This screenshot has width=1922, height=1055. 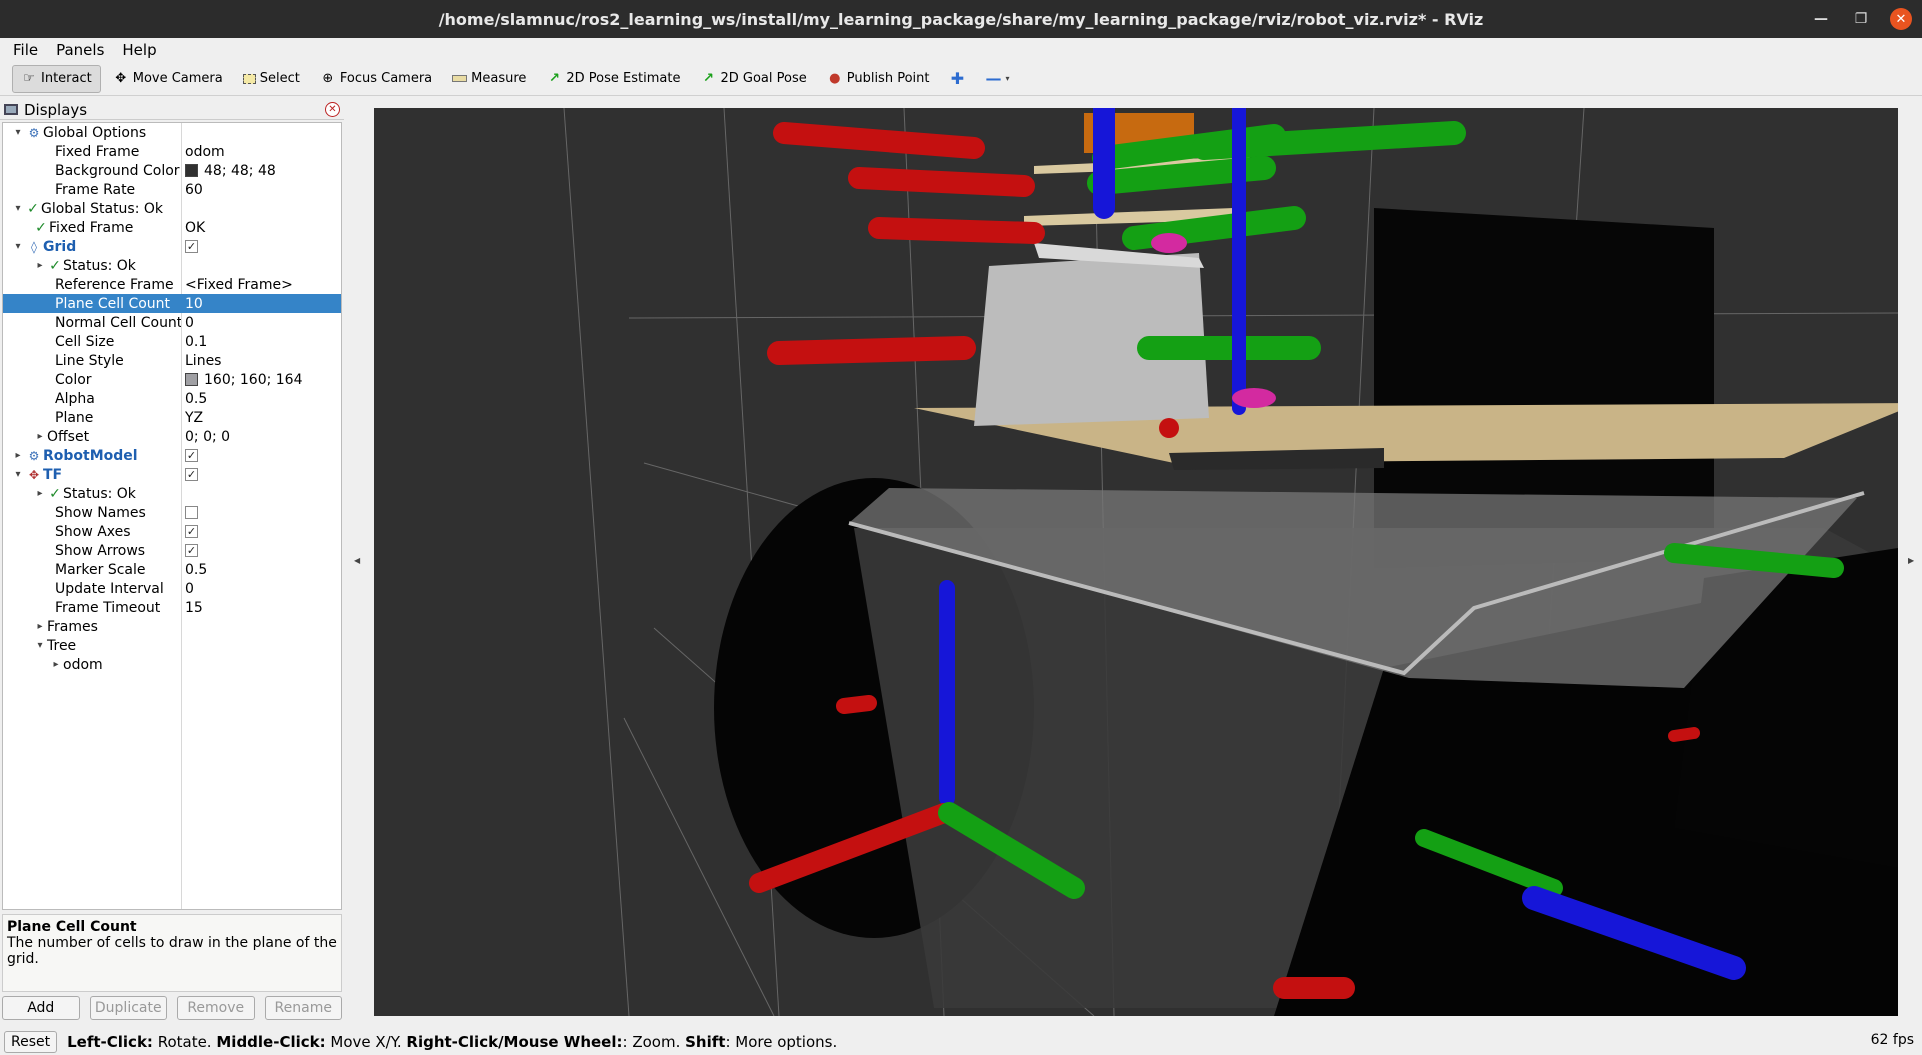 I want to click on move-camera-label: Move Camera, so click(x=177, y=78).